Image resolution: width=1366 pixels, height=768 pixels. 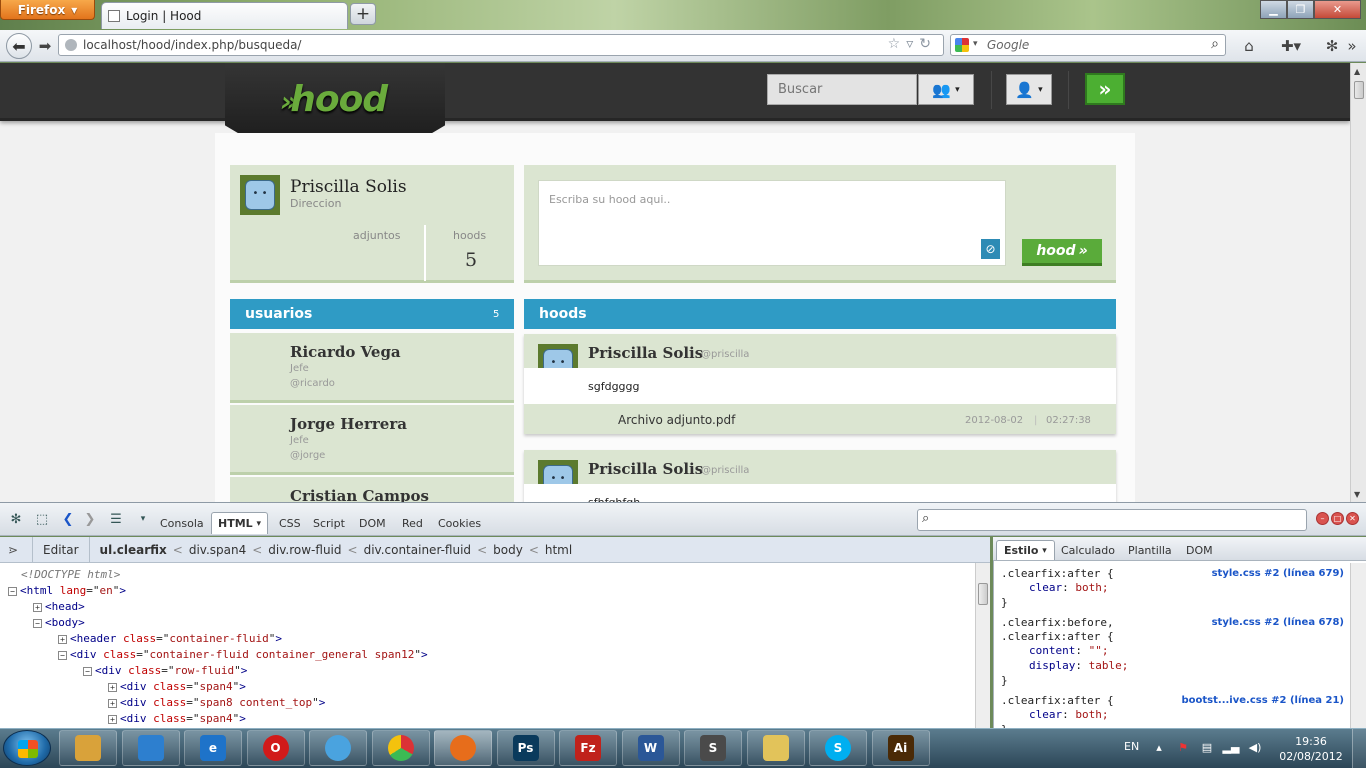 What do you see at coordinates (13, 550) in the screenshot?
I see `expand-icon: ⋗` at bounding box center [13, 550].